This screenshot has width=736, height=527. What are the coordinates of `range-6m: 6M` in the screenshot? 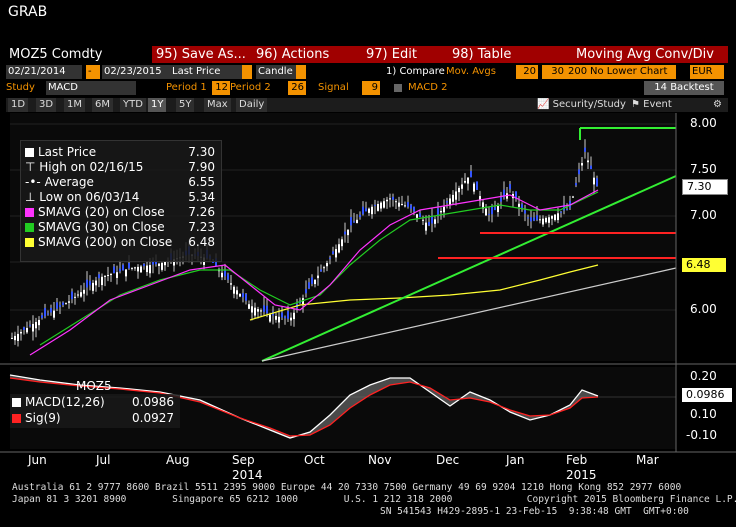 It's located at (102, 105).